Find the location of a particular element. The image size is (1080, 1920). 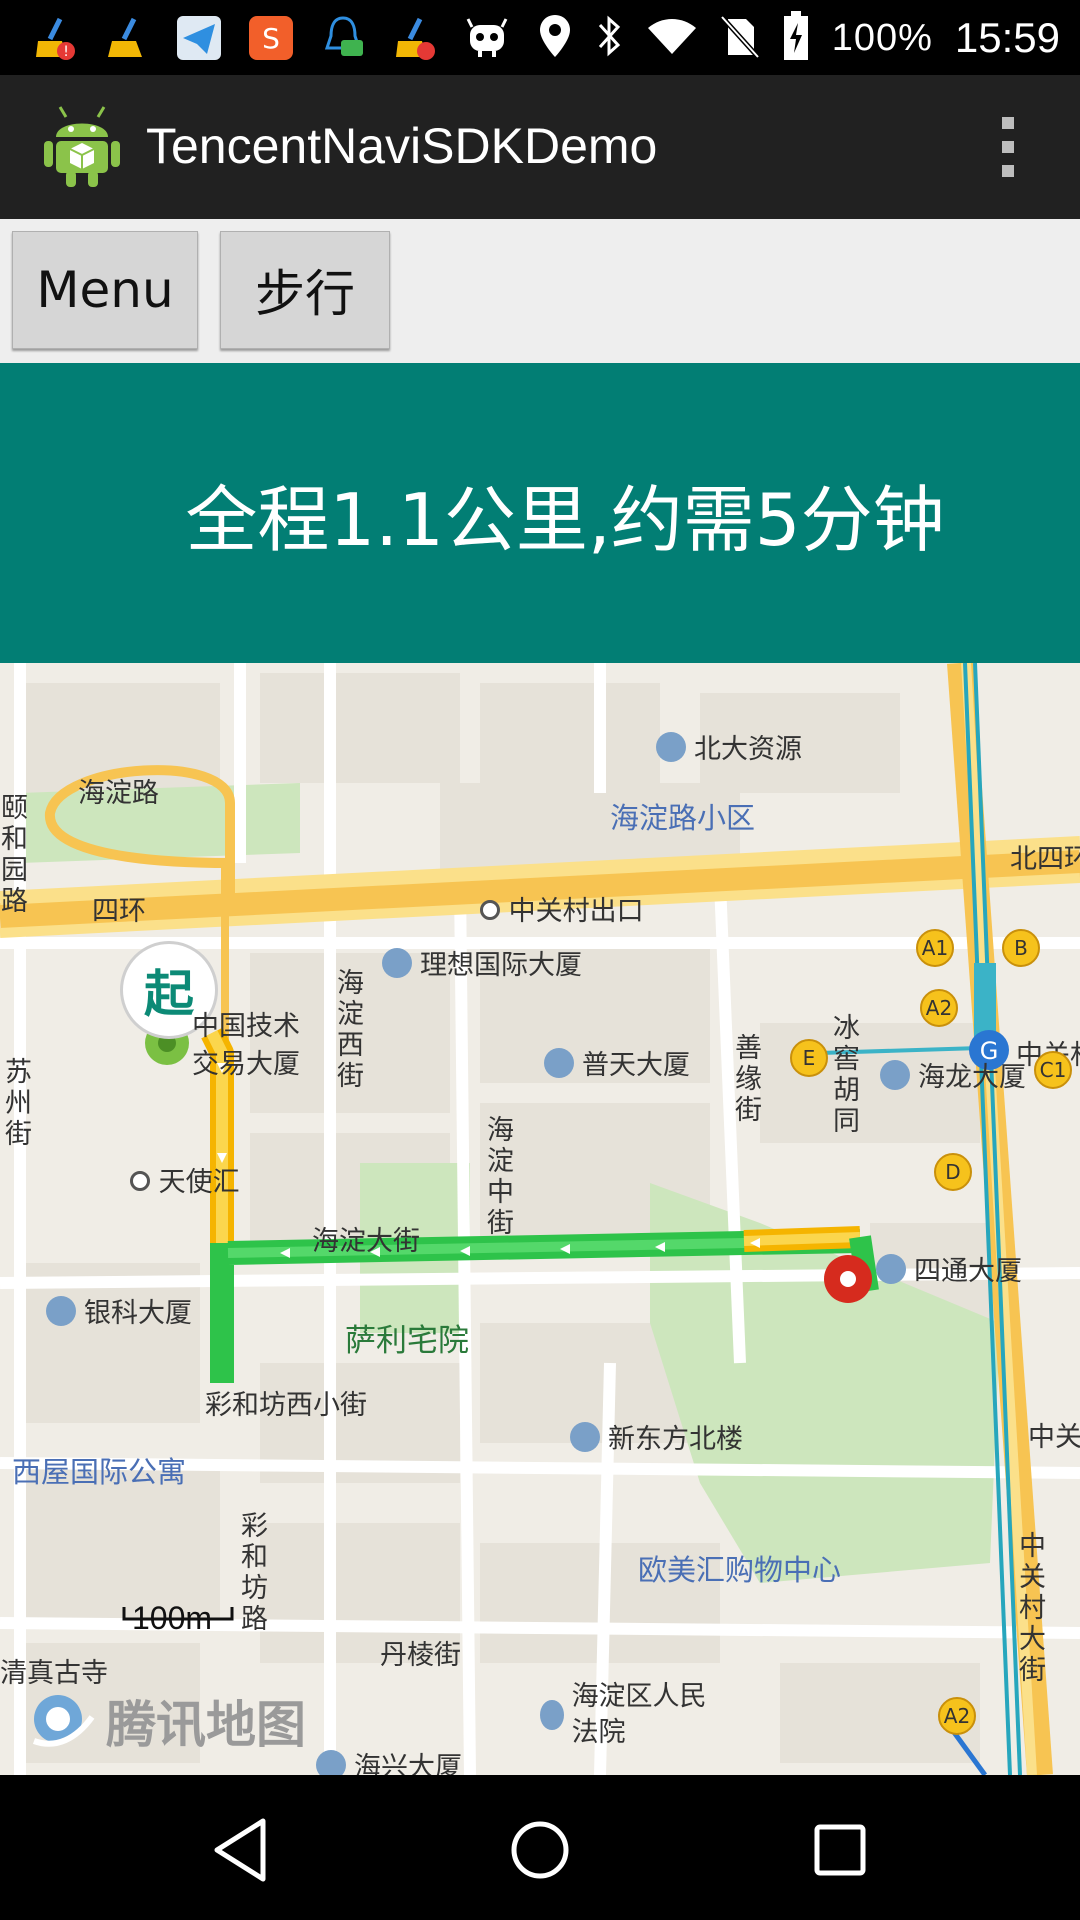

battery-percent: 100% is located at coordinates (882, 37).